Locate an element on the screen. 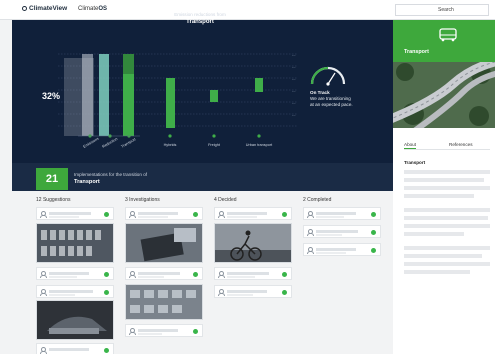  column-suggestions: 12 Suggestions is located at coordinates (53, 200).